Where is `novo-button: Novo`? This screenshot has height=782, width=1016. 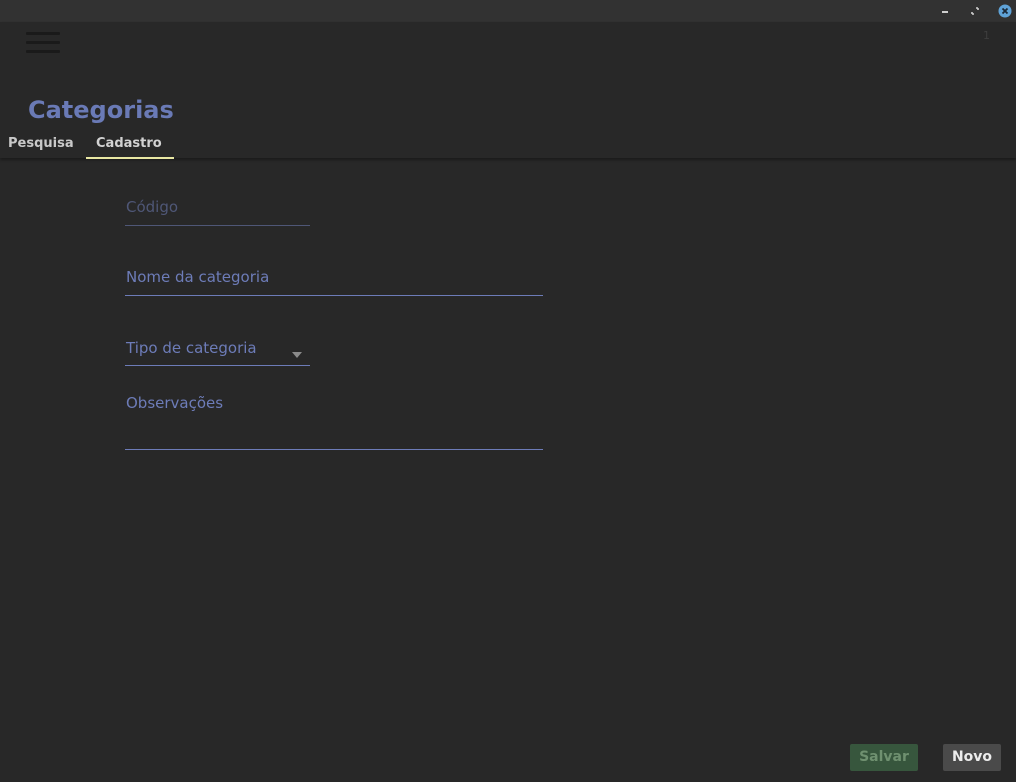
novo-button: Novo is located at coordinates (972, 757).